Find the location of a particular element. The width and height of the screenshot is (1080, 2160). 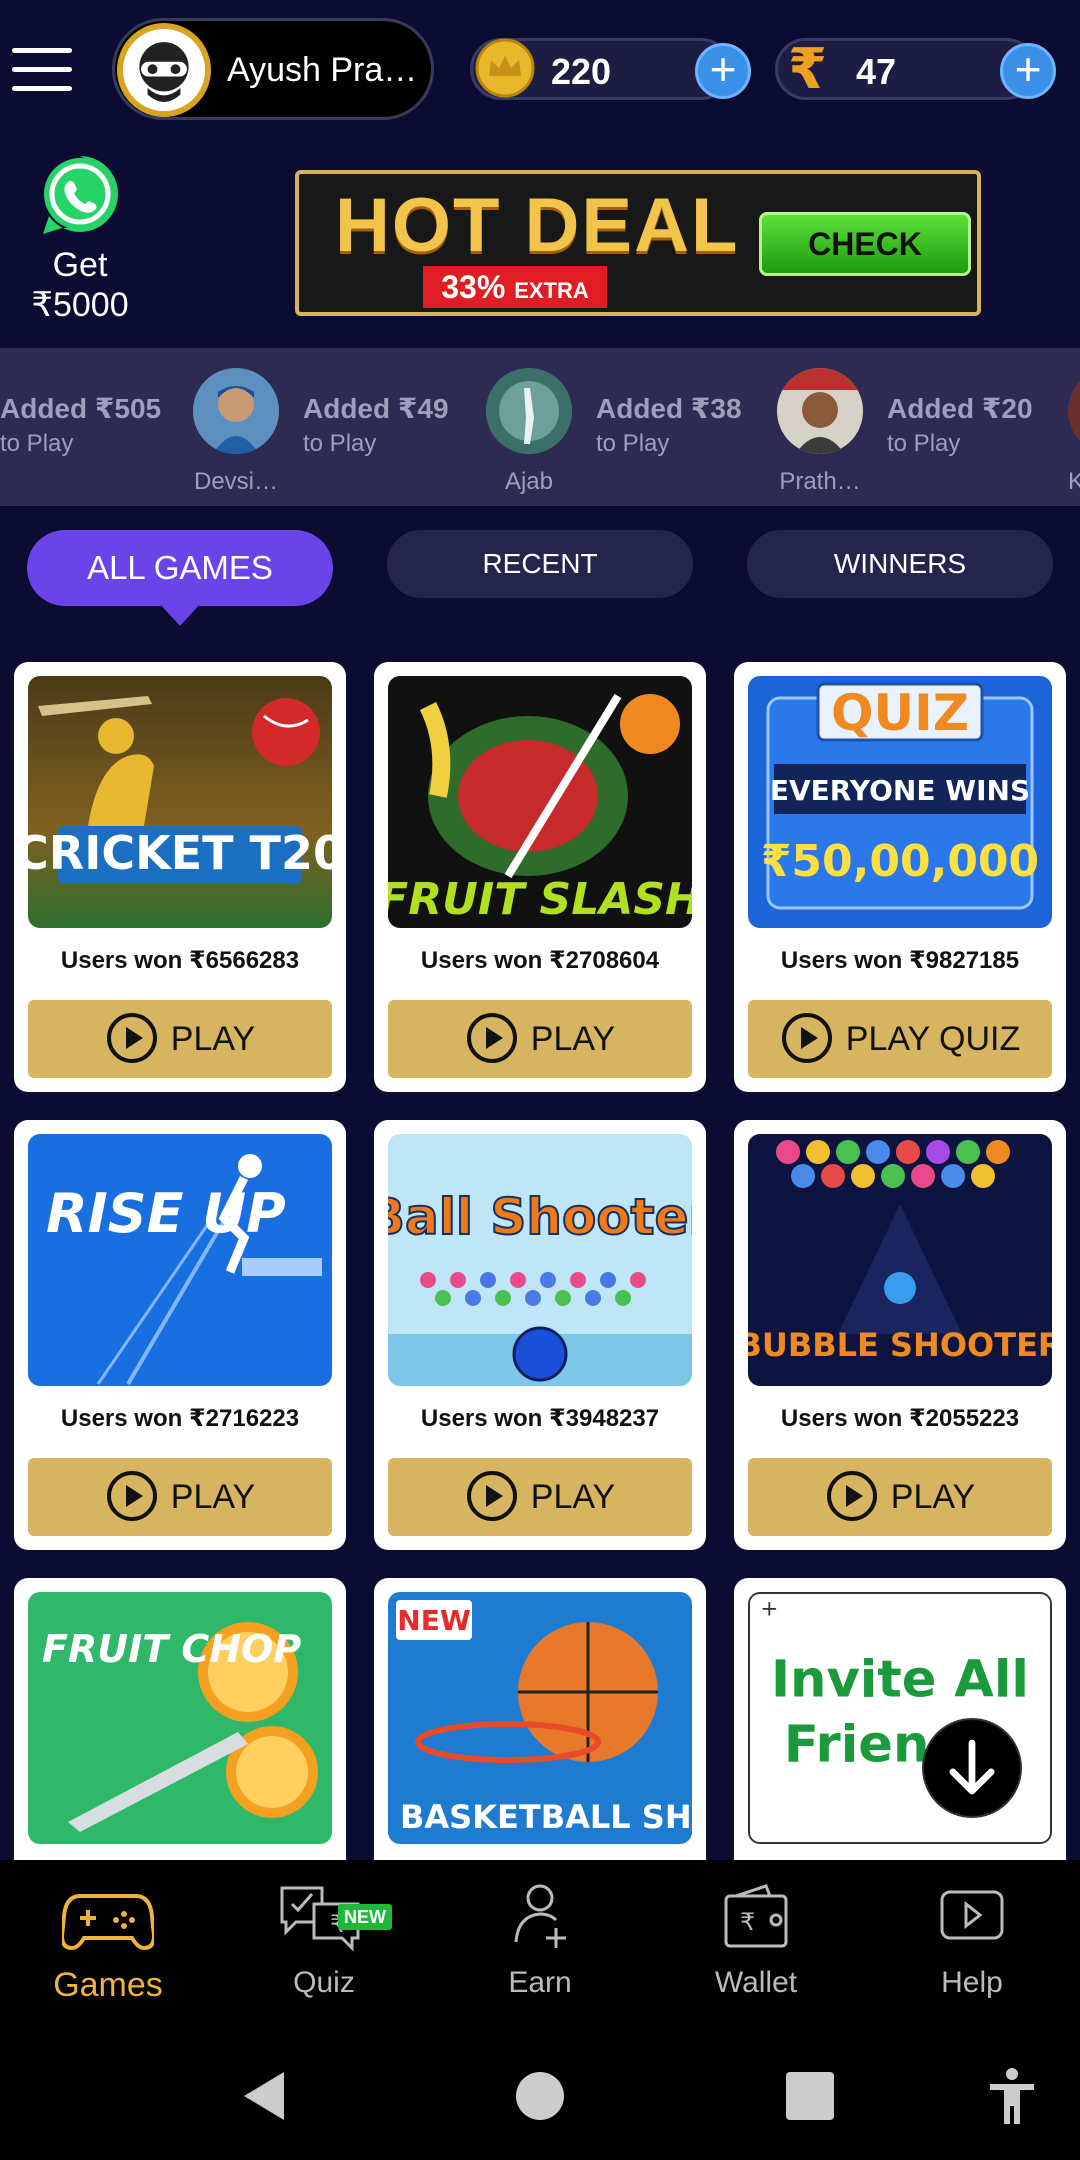

play-fruit-slash-button: PLAY is located at coordinates (540, 1039).